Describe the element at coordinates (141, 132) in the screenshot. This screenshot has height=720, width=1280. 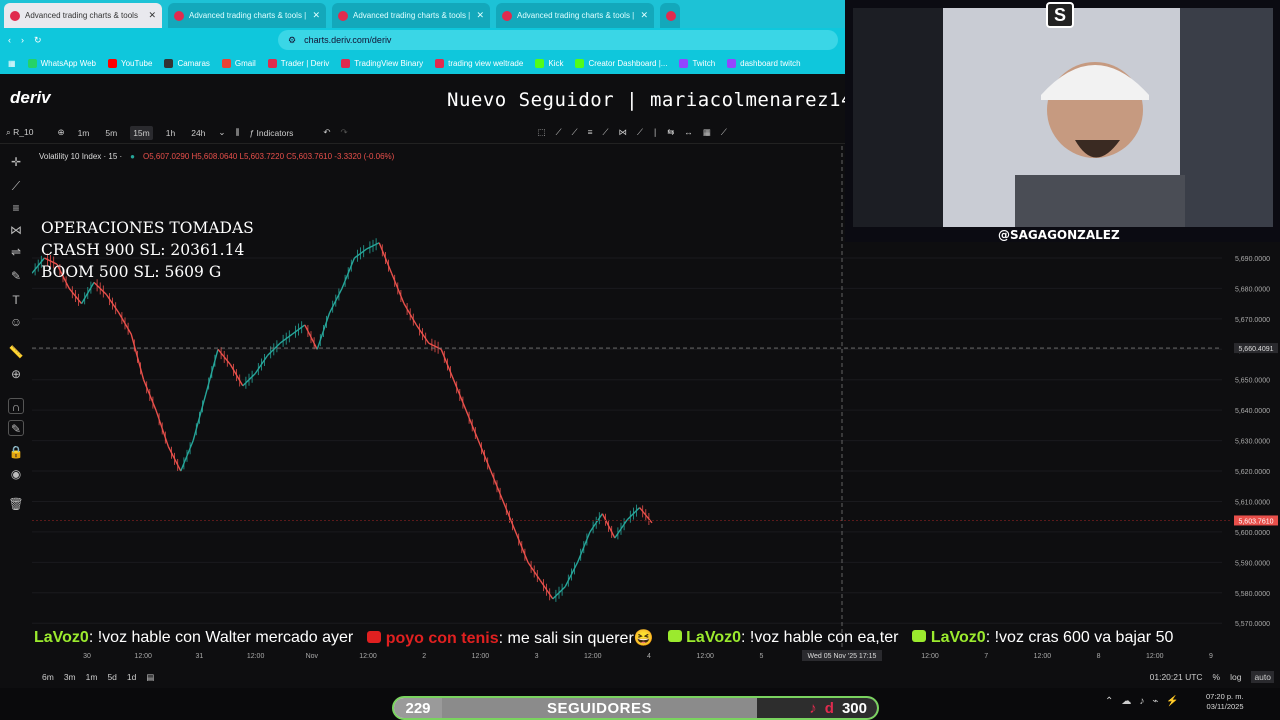
I see `timeframe-15m: 15m` at that location.